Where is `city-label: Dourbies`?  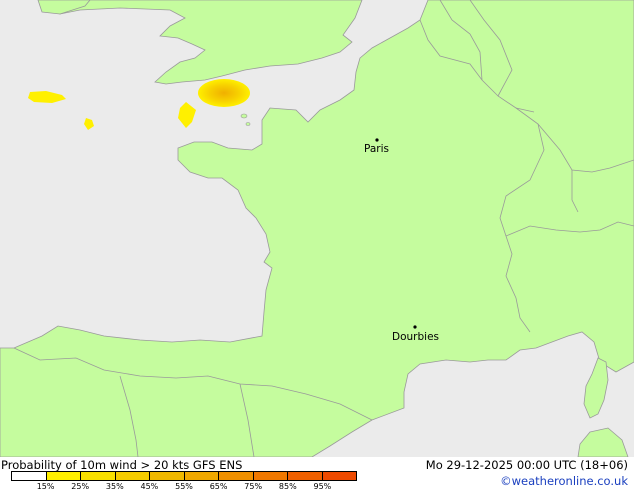
city-label: Dourbies is located at coordinates (415, 337).